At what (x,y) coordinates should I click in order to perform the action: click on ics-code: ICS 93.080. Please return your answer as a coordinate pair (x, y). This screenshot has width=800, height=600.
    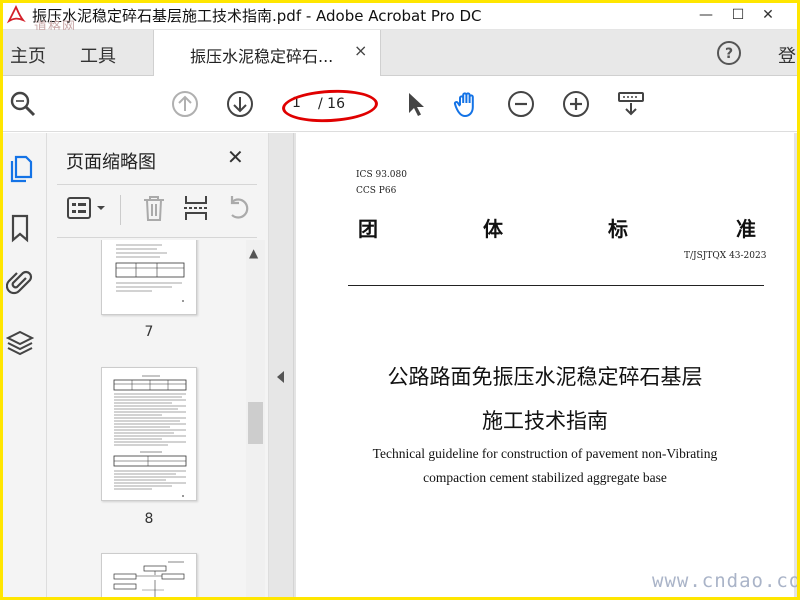
    Looking at the image, I should click on (381, 175).